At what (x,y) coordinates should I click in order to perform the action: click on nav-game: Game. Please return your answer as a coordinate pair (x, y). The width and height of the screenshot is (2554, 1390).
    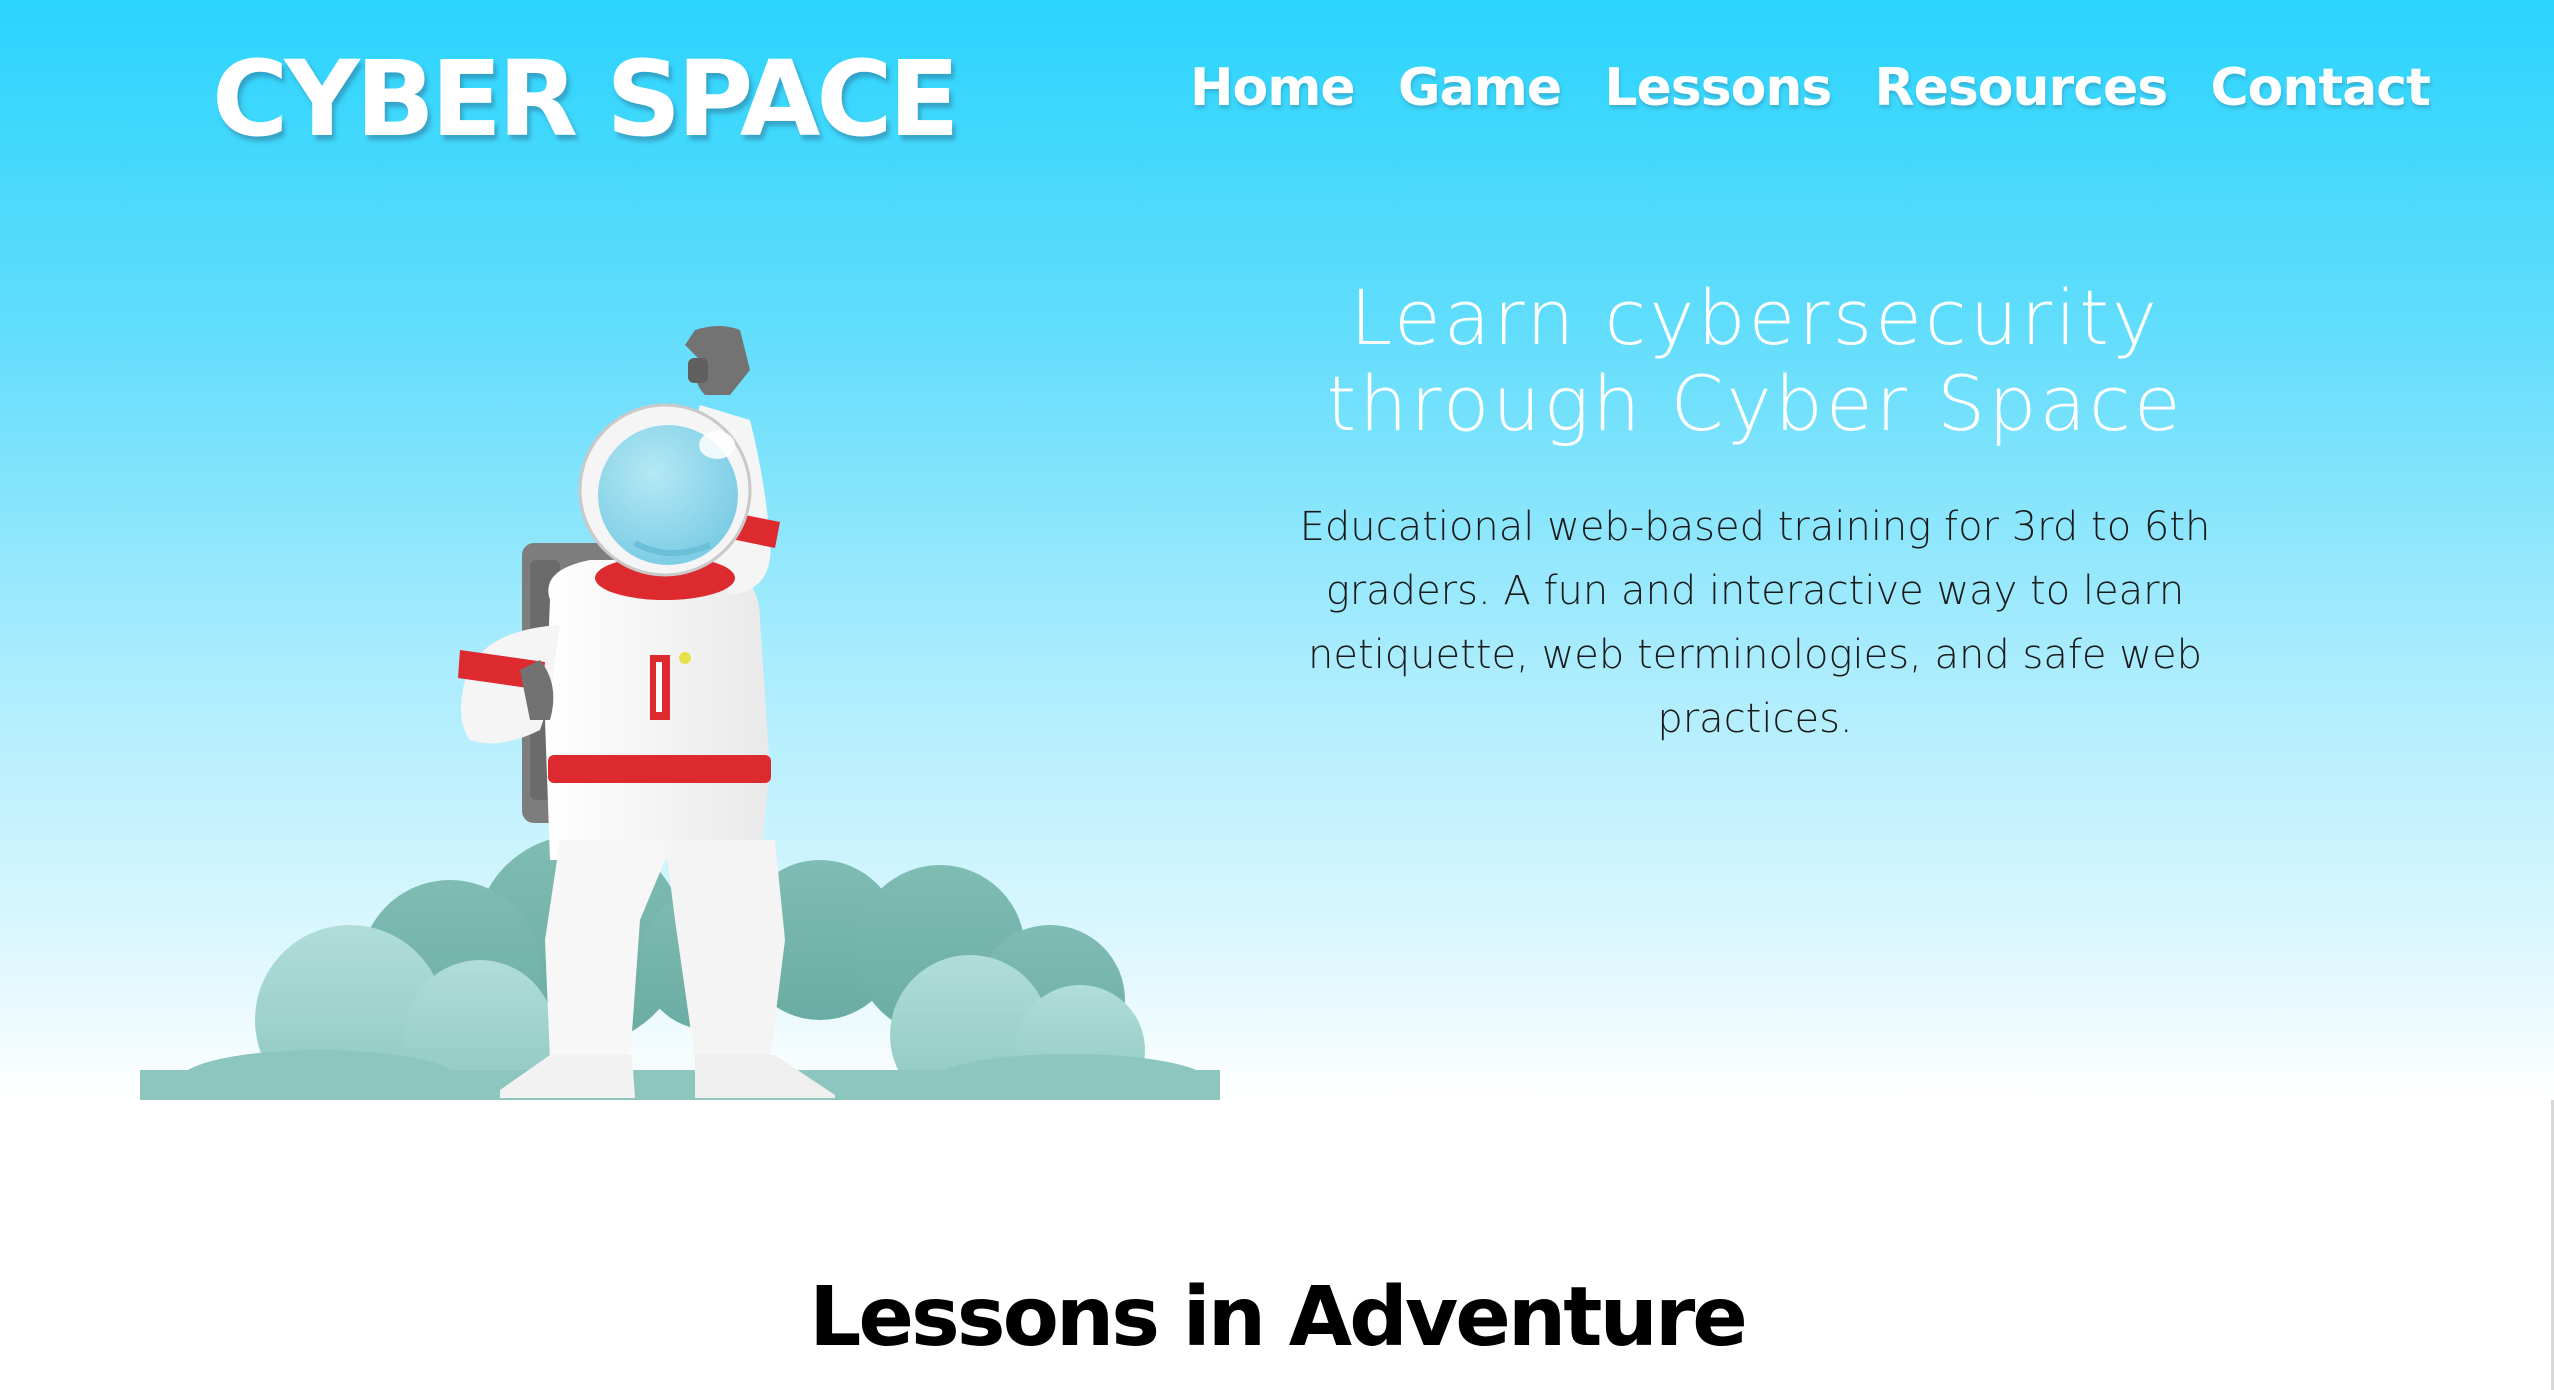
    Looking at the image, I should click on (1480, 88).